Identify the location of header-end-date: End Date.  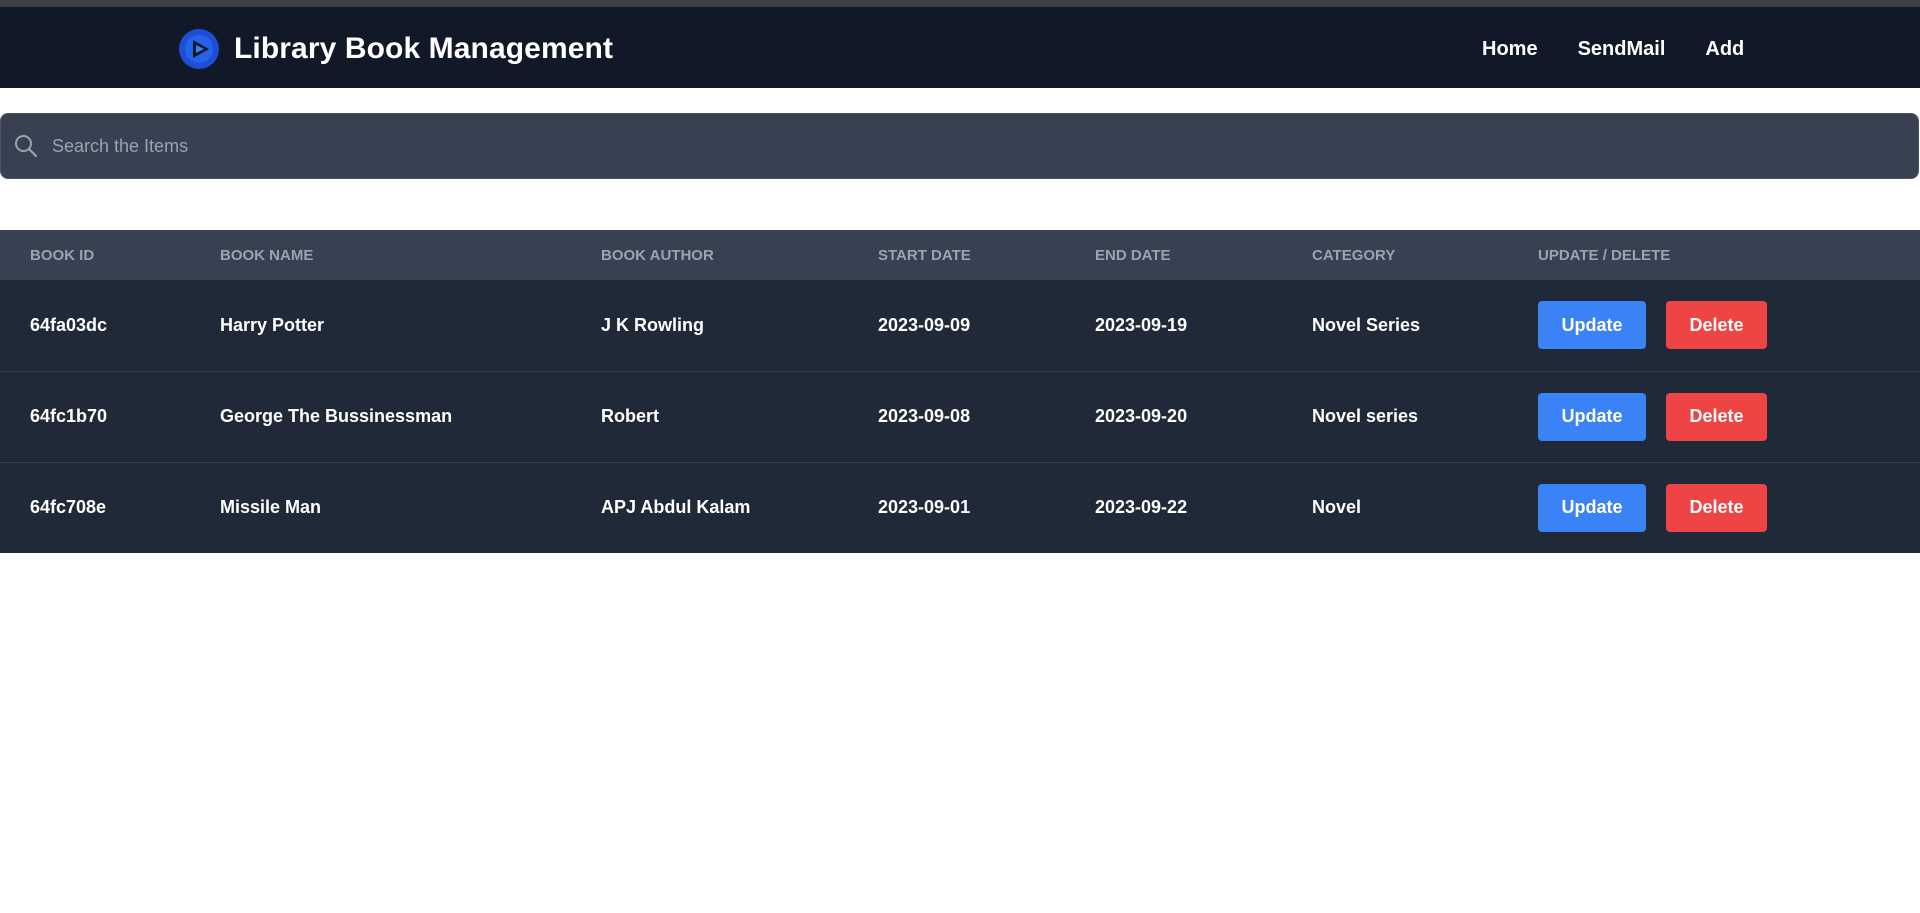
(1133, 255).